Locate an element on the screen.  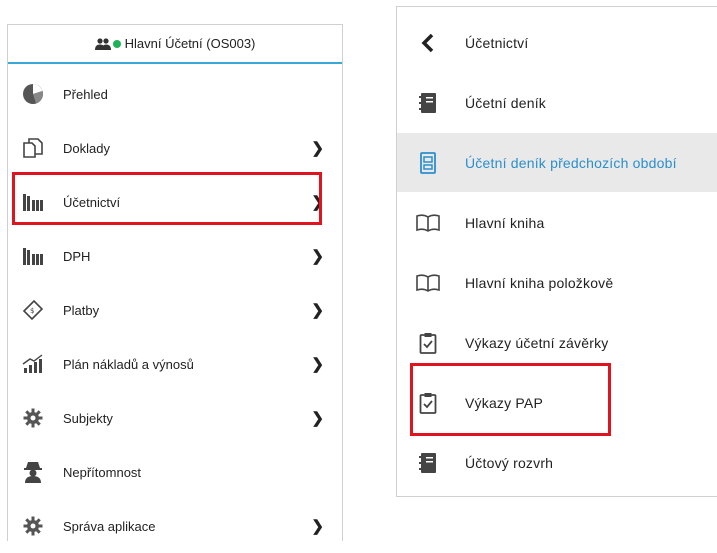
online-status-icon is located at coordinates (116, 43).